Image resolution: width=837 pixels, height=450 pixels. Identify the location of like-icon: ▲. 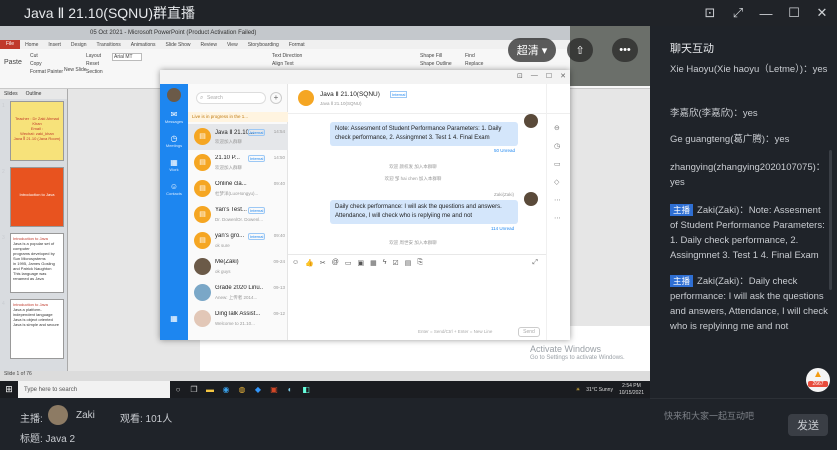
(818, 374).